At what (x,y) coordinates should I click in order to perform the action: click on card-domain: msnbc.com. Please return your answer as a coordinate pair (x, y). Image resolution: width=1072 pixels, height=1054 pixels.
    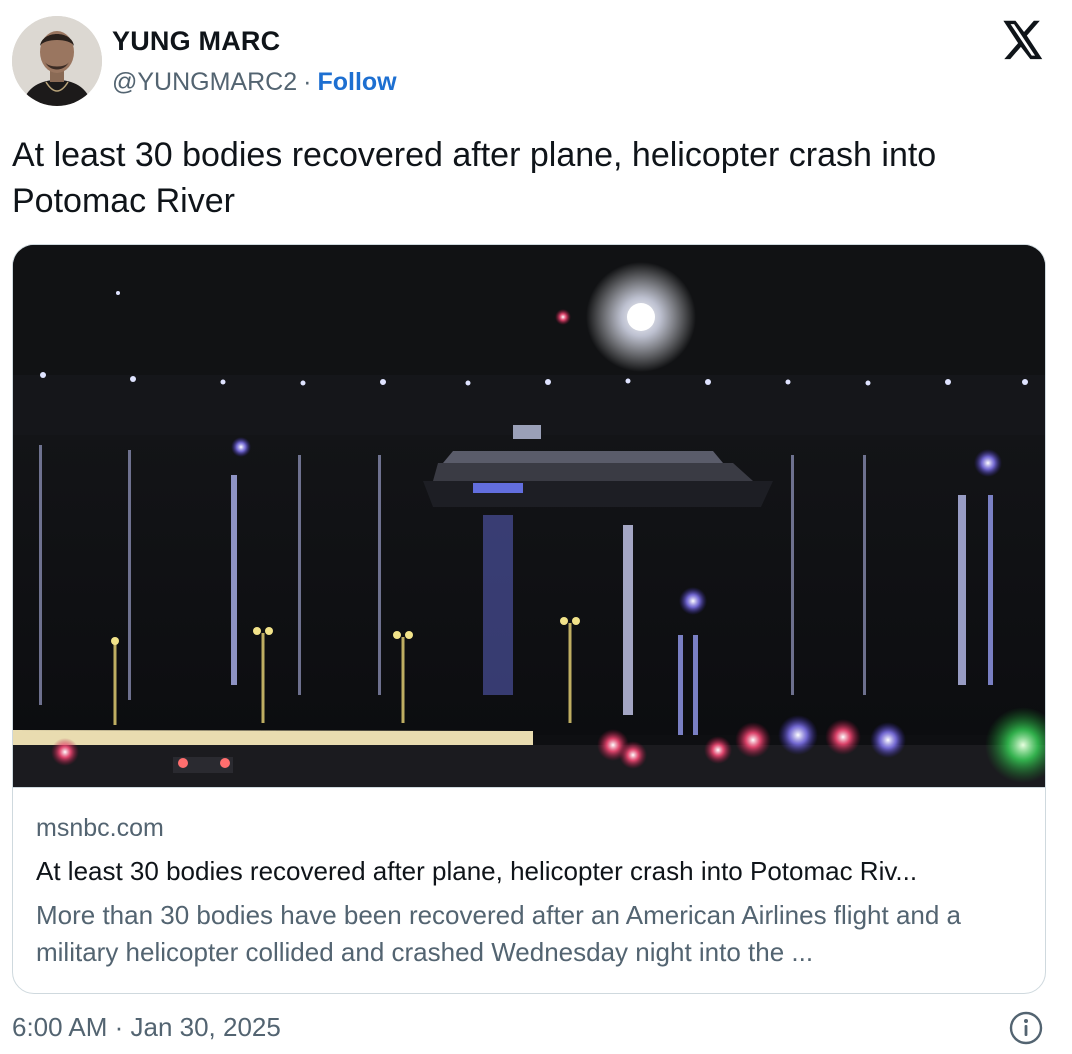
    Looking at the image, I should click on (100, 828).